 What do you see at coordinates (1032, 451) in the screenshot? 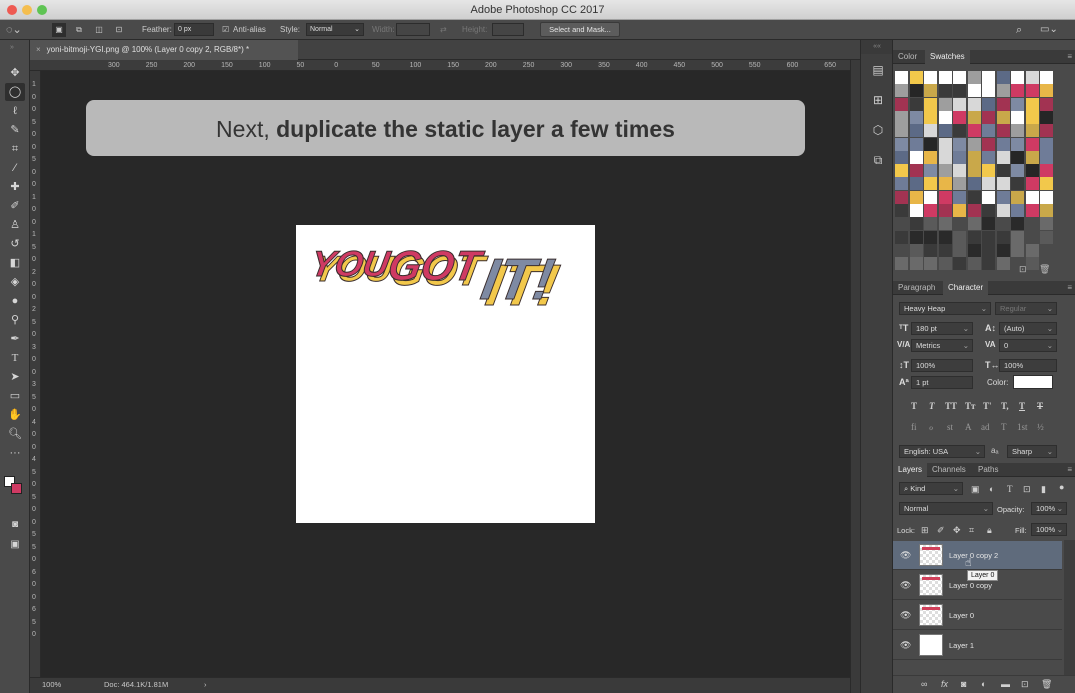
I see `anti-alias-select: Sharp ⌄` at bounding box center [1032, 451].